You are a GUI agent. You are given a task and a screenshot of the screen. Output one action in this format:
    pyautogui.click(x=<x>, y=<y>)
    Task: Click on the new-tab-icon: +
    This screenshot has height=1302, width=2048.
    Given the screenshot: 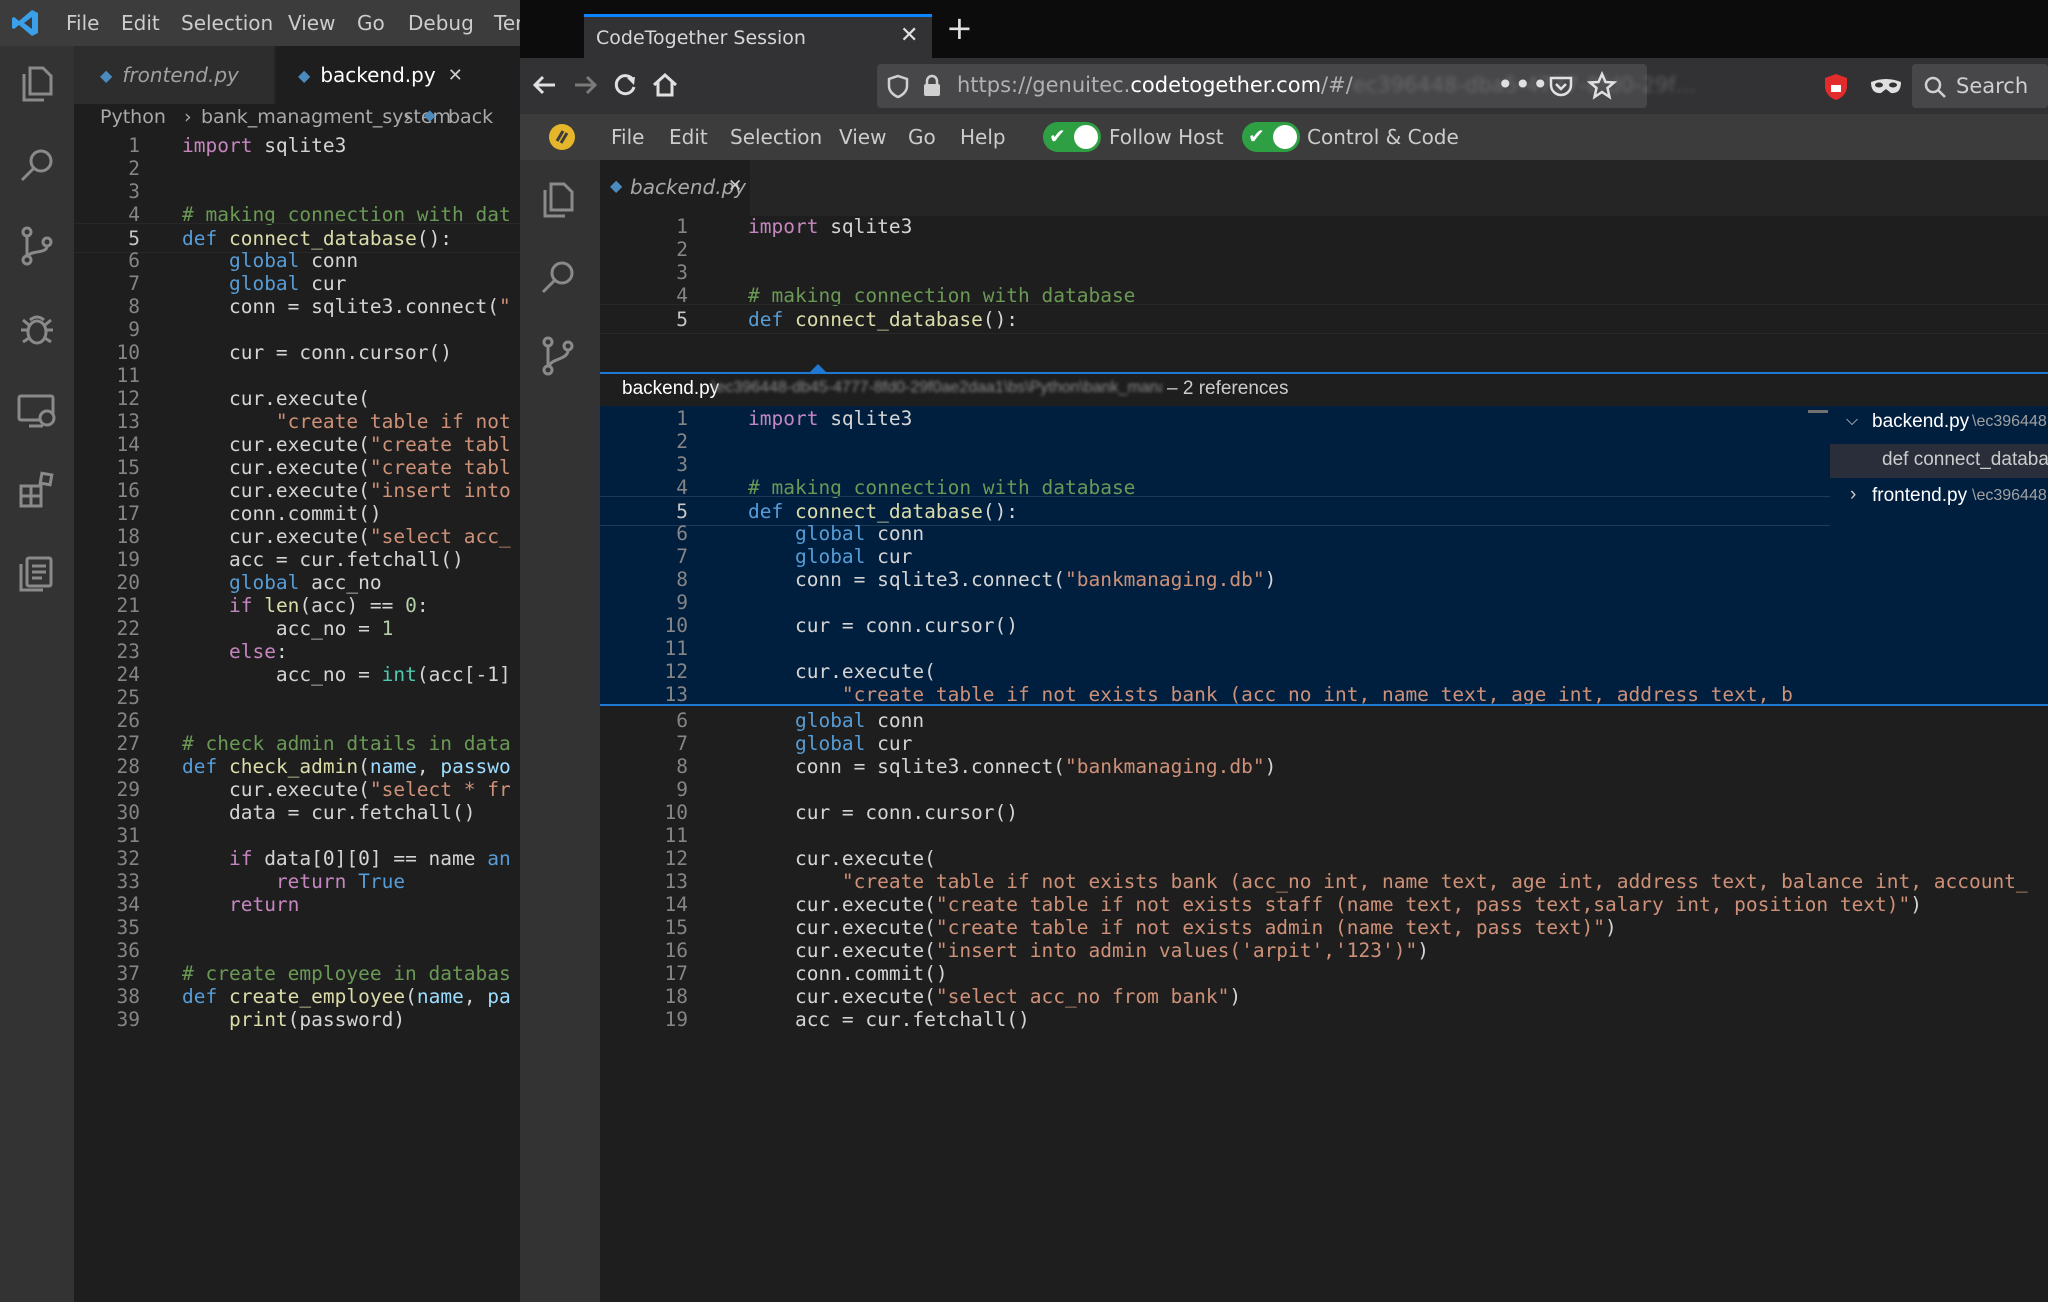 What is the action you would take?
    pyautogui.click(x=959, y=28)
    